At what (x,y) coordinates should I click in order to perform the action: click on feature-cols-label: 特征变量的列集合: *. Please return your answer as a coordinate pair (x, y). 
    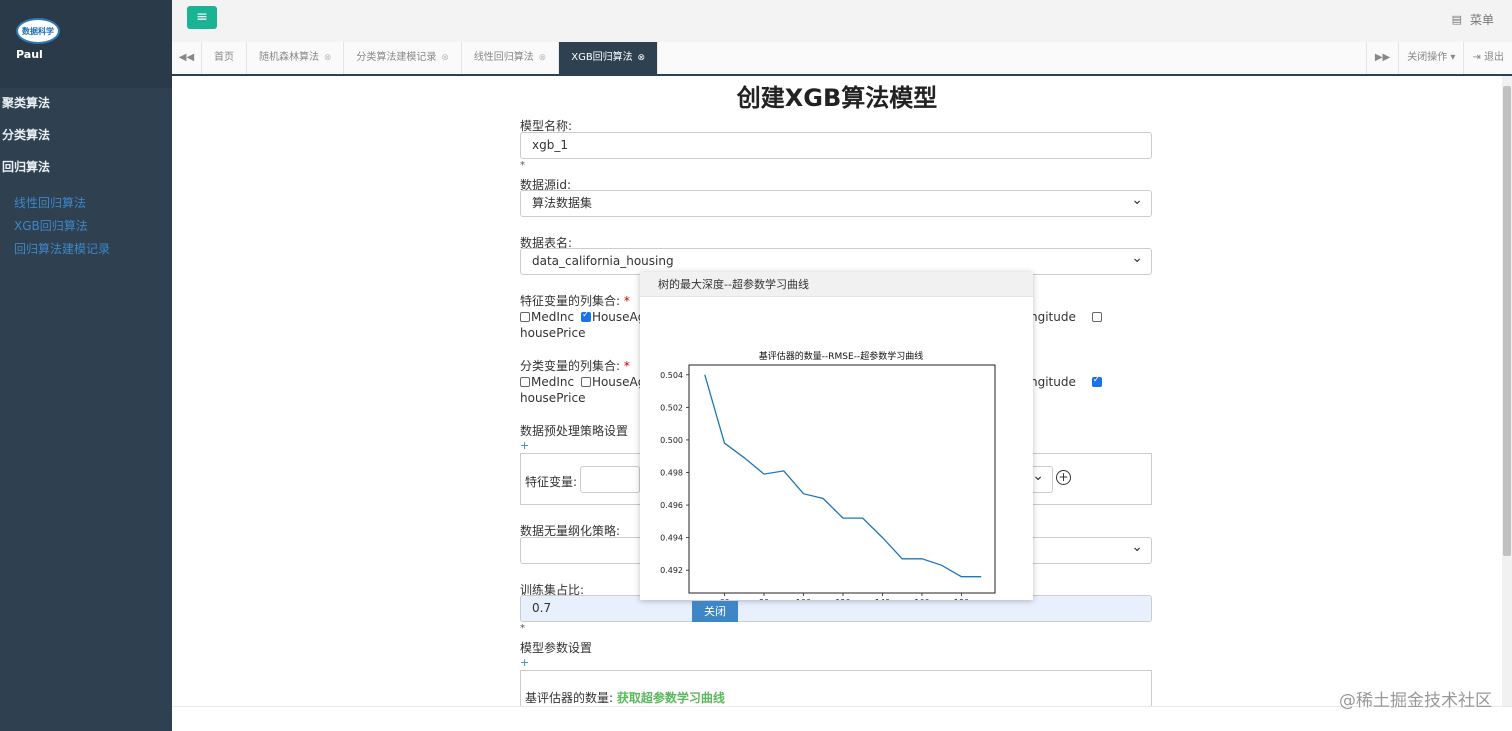
    Looking at the image, I should click on (575, 300).